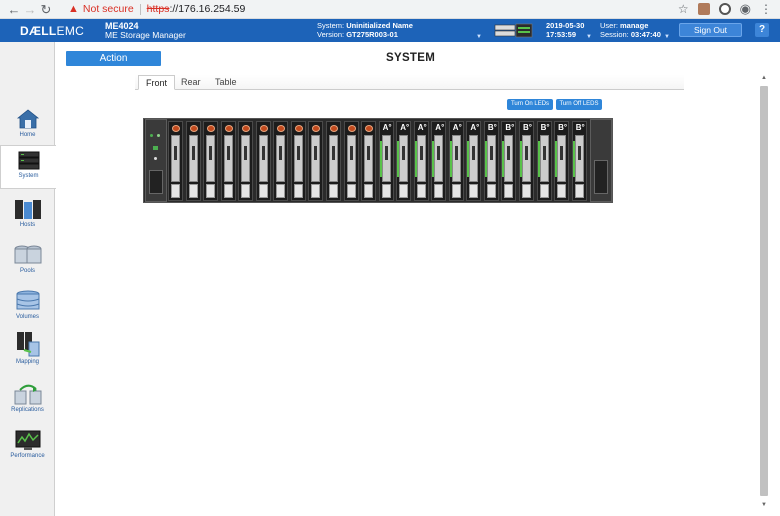 The height and width of the screenshot is (516, 780). What do you see at coordinates (27, 440) in the screenshot?
I see `performance-icon` at bounding box center [27, 440].